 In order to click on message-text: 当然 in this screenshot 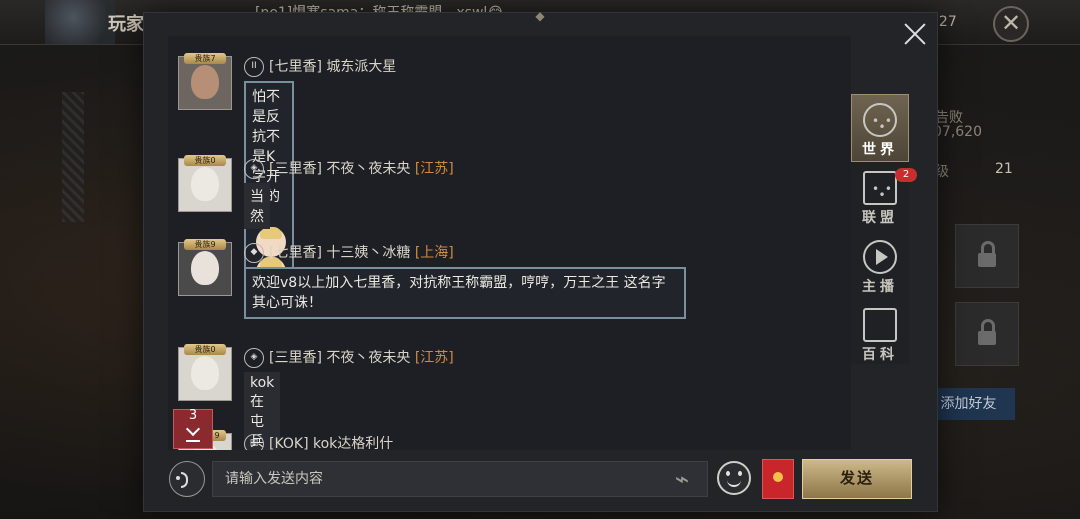, I will do `click(257, 207)`.